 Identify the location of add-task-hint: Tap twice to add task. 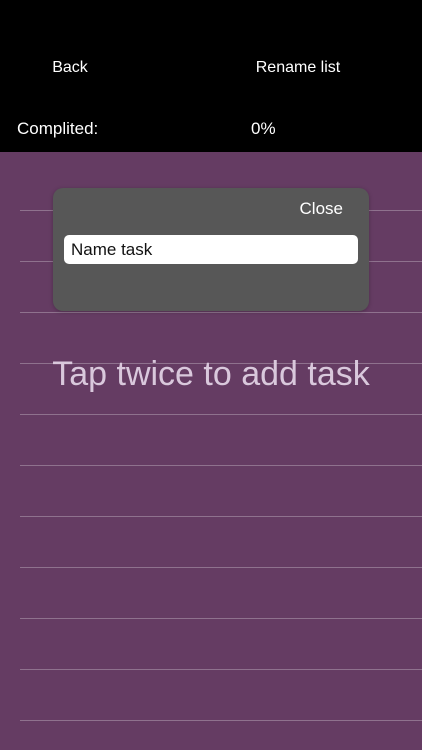
(211, 374).